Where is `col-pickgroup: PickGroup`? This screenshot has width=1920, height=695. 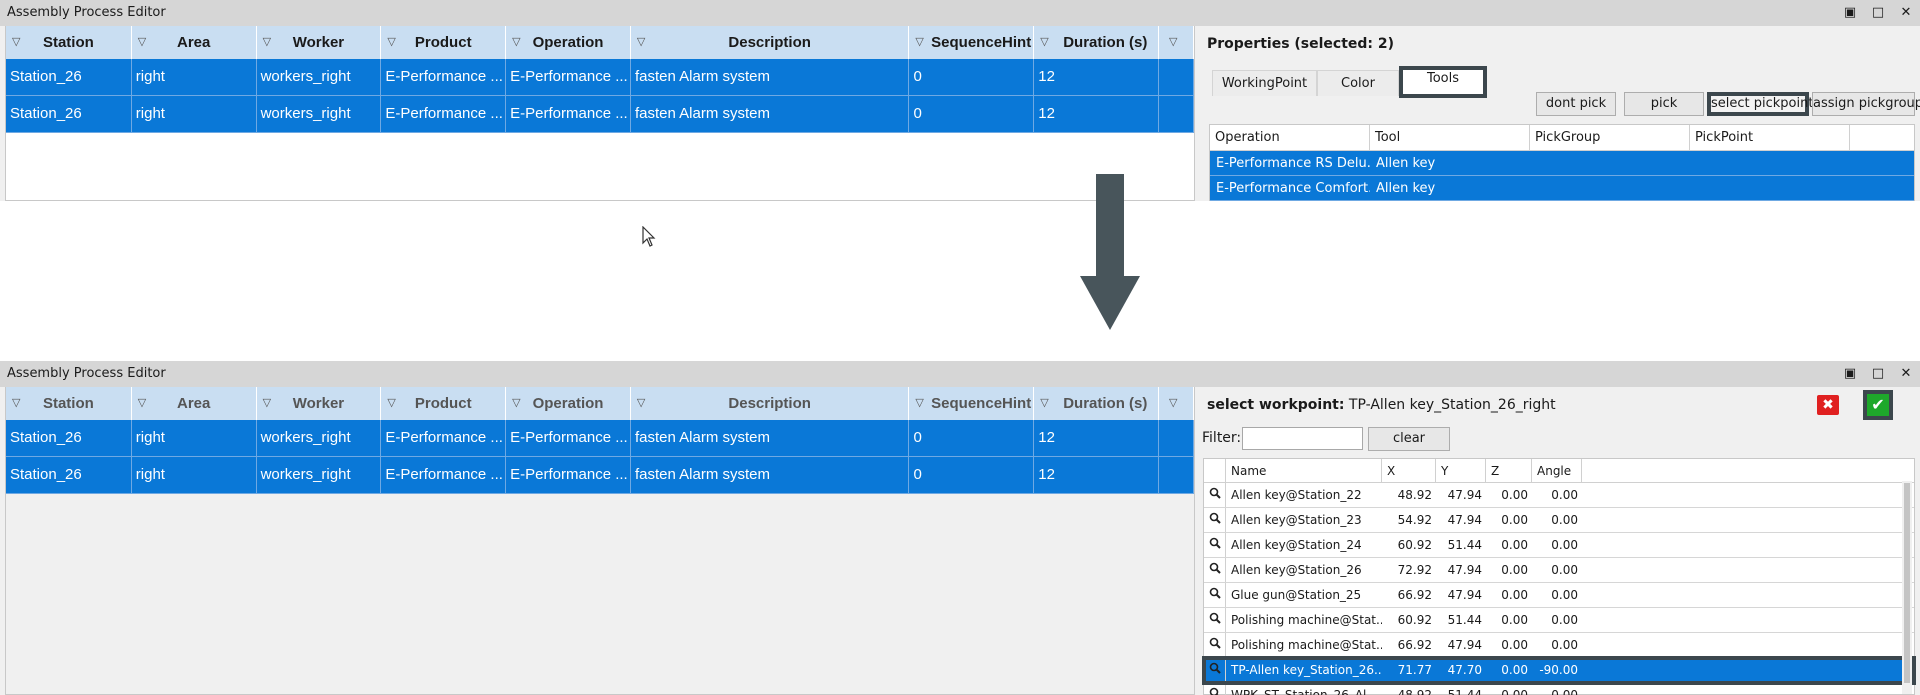
col-pickgroup: PickGroup is located at coordinates (1610, 137).